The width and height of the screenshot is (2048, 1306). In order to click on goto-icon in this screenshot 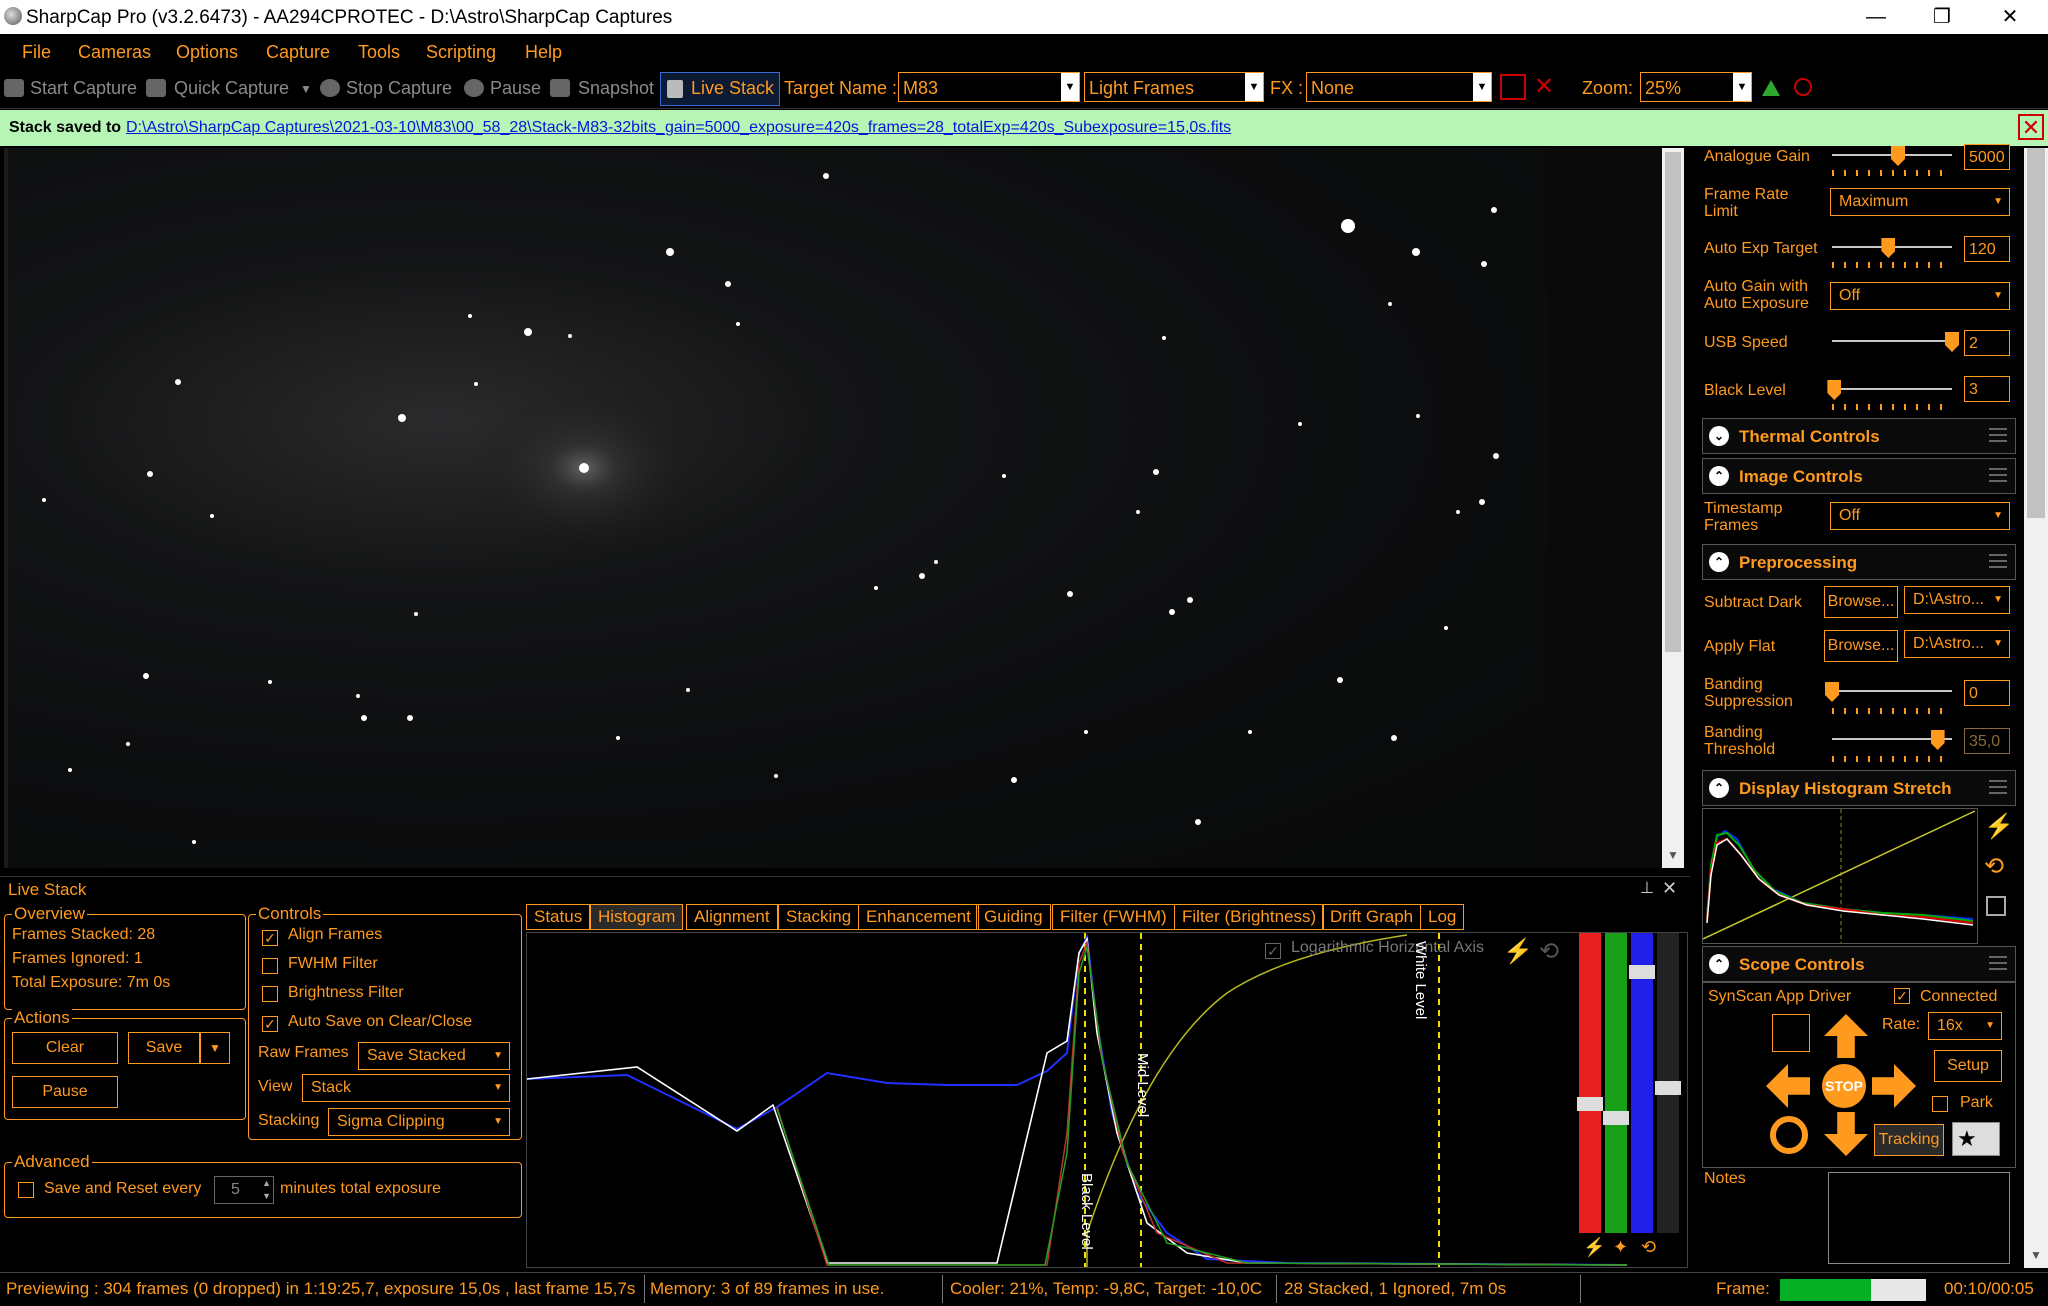, I will do `click(1791, 1033)`.